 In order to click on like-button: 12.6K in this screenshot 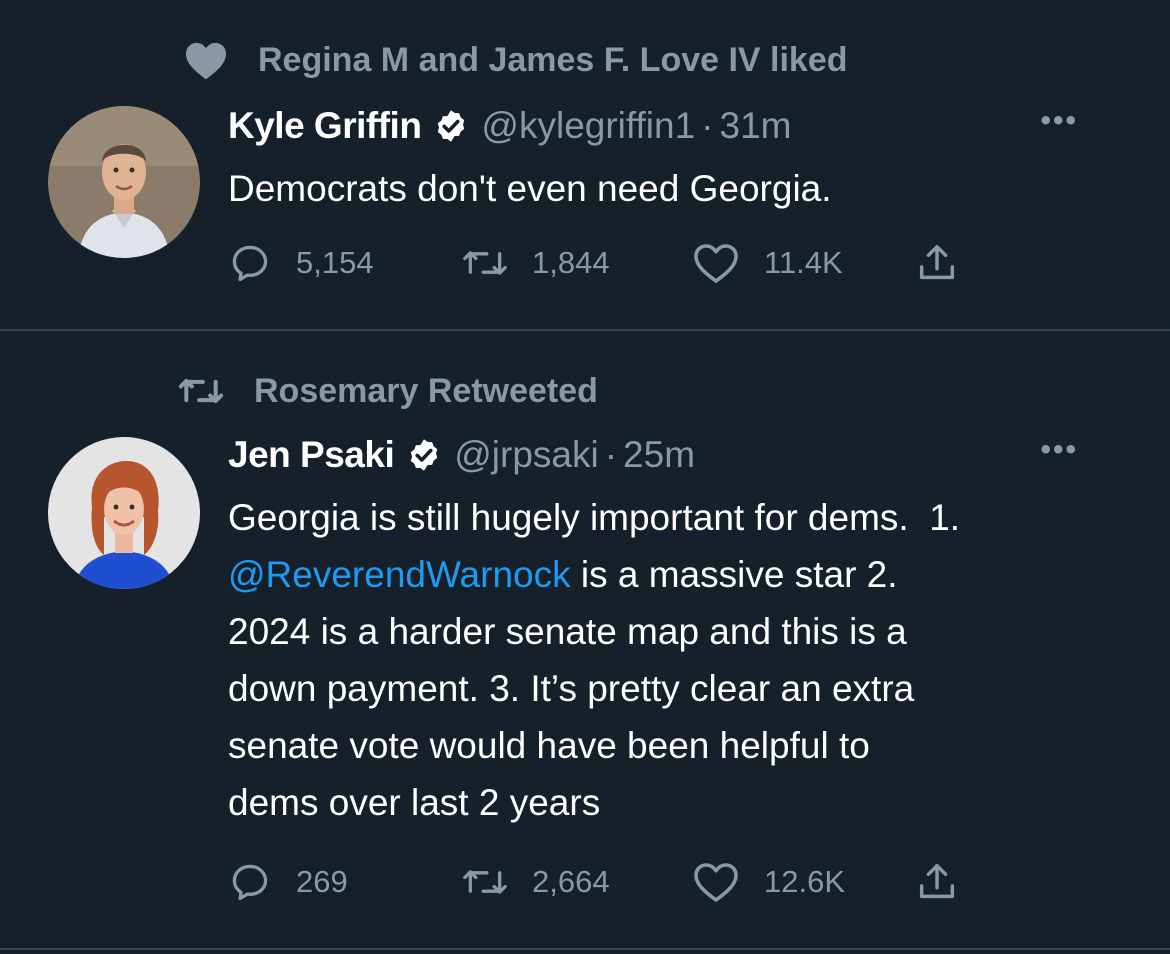, I will do `click(803, 882)`.